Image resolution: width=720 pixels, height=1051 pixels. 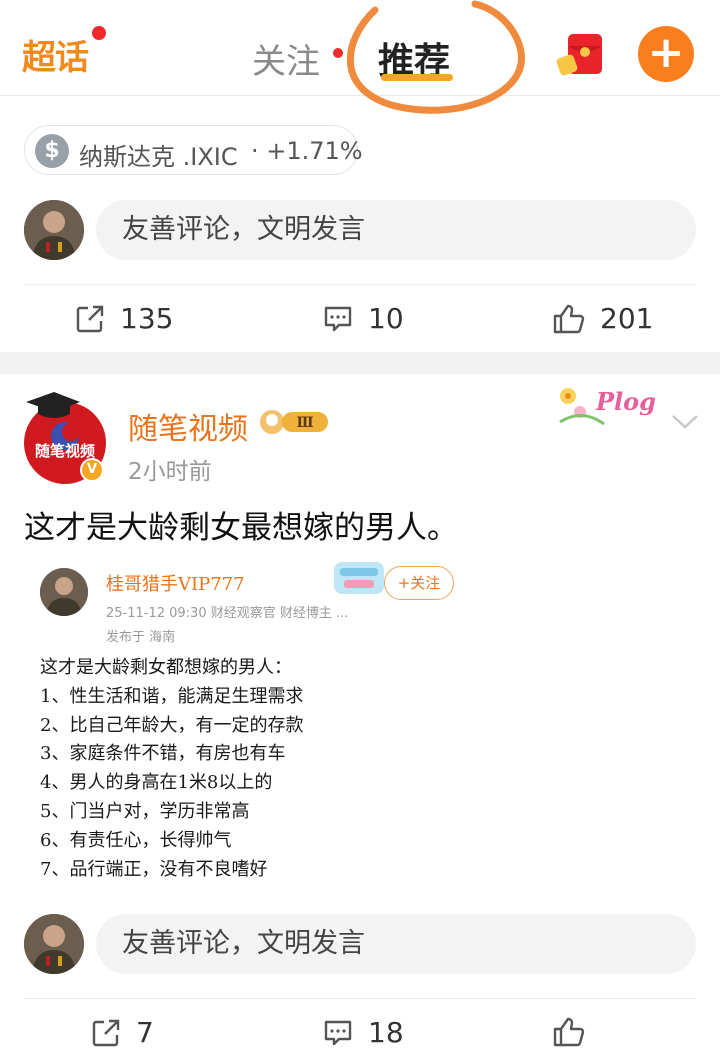 What do you see at coordinates (360, 363) in the screenshot?
I see `feed-gap` at bounding box center [360, 363].